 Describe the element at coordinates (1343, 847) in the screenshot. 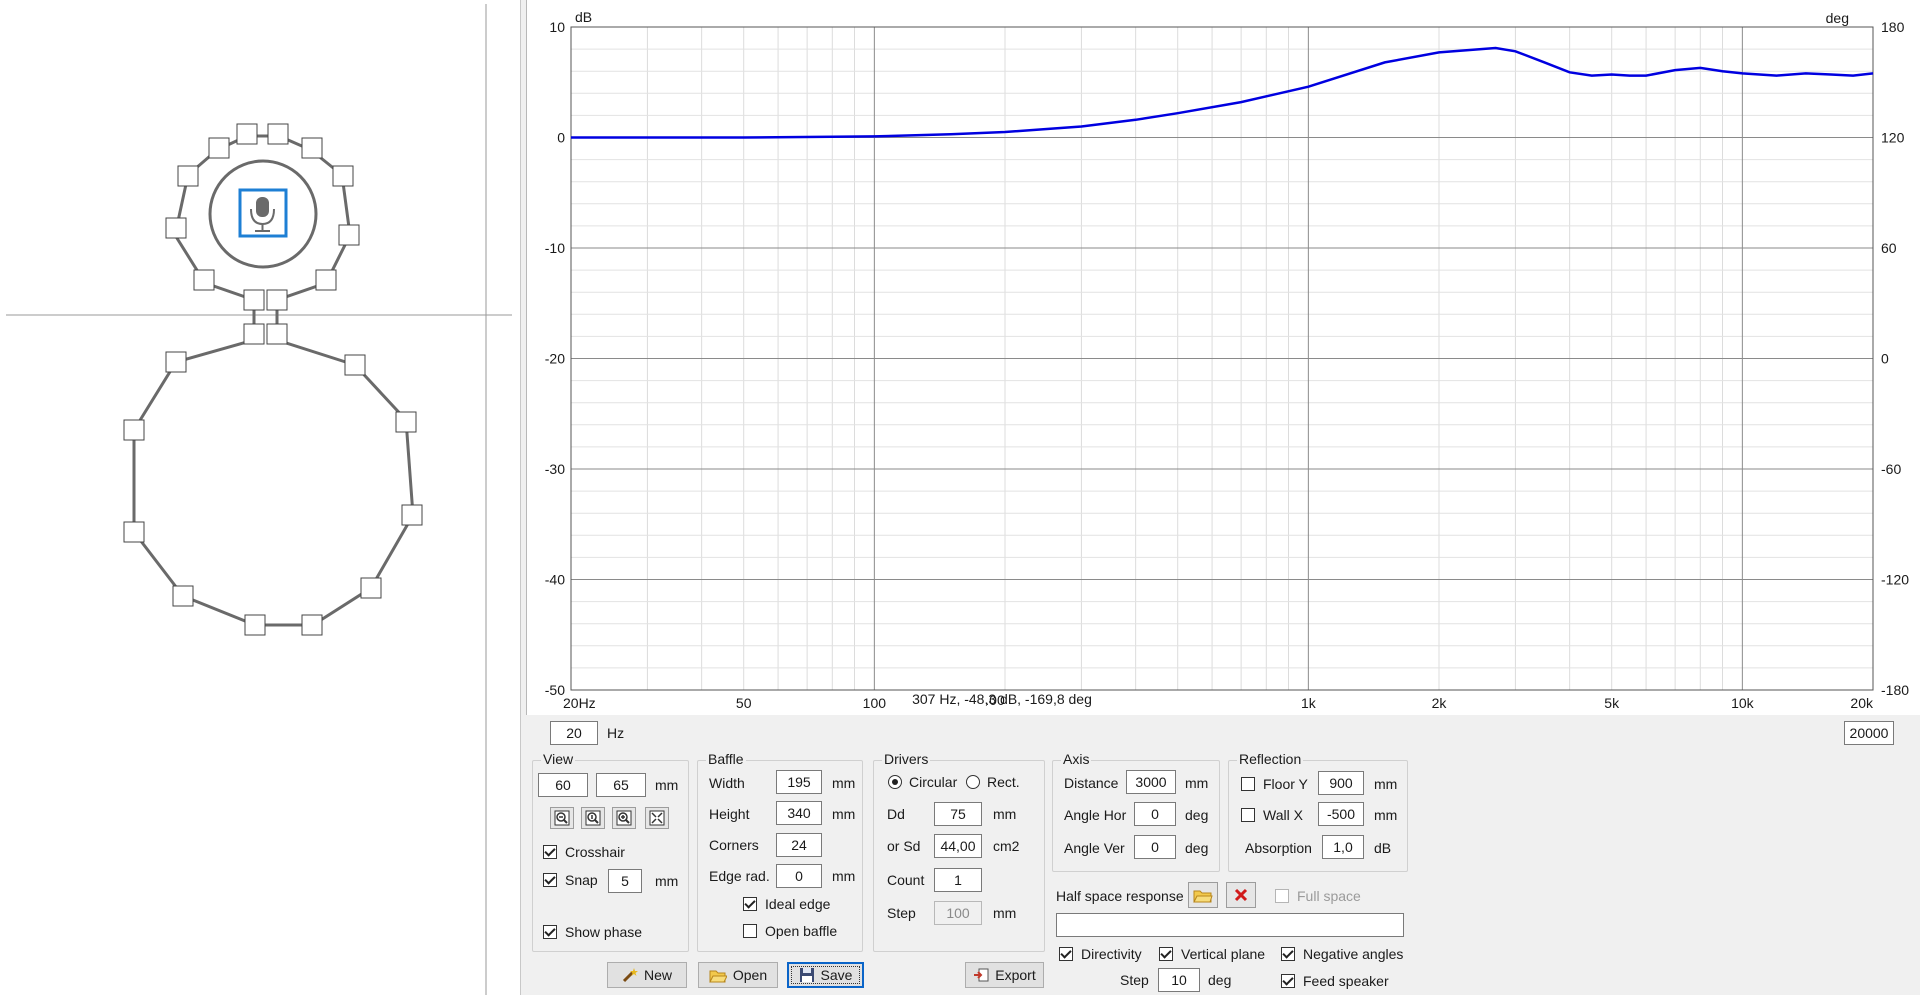

I see `absorption-input: 1,0` at that location.